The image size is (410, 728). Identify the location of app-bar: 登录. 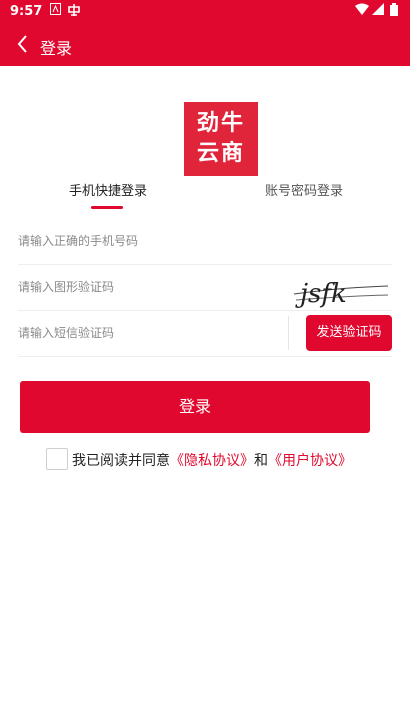
(205, 45).